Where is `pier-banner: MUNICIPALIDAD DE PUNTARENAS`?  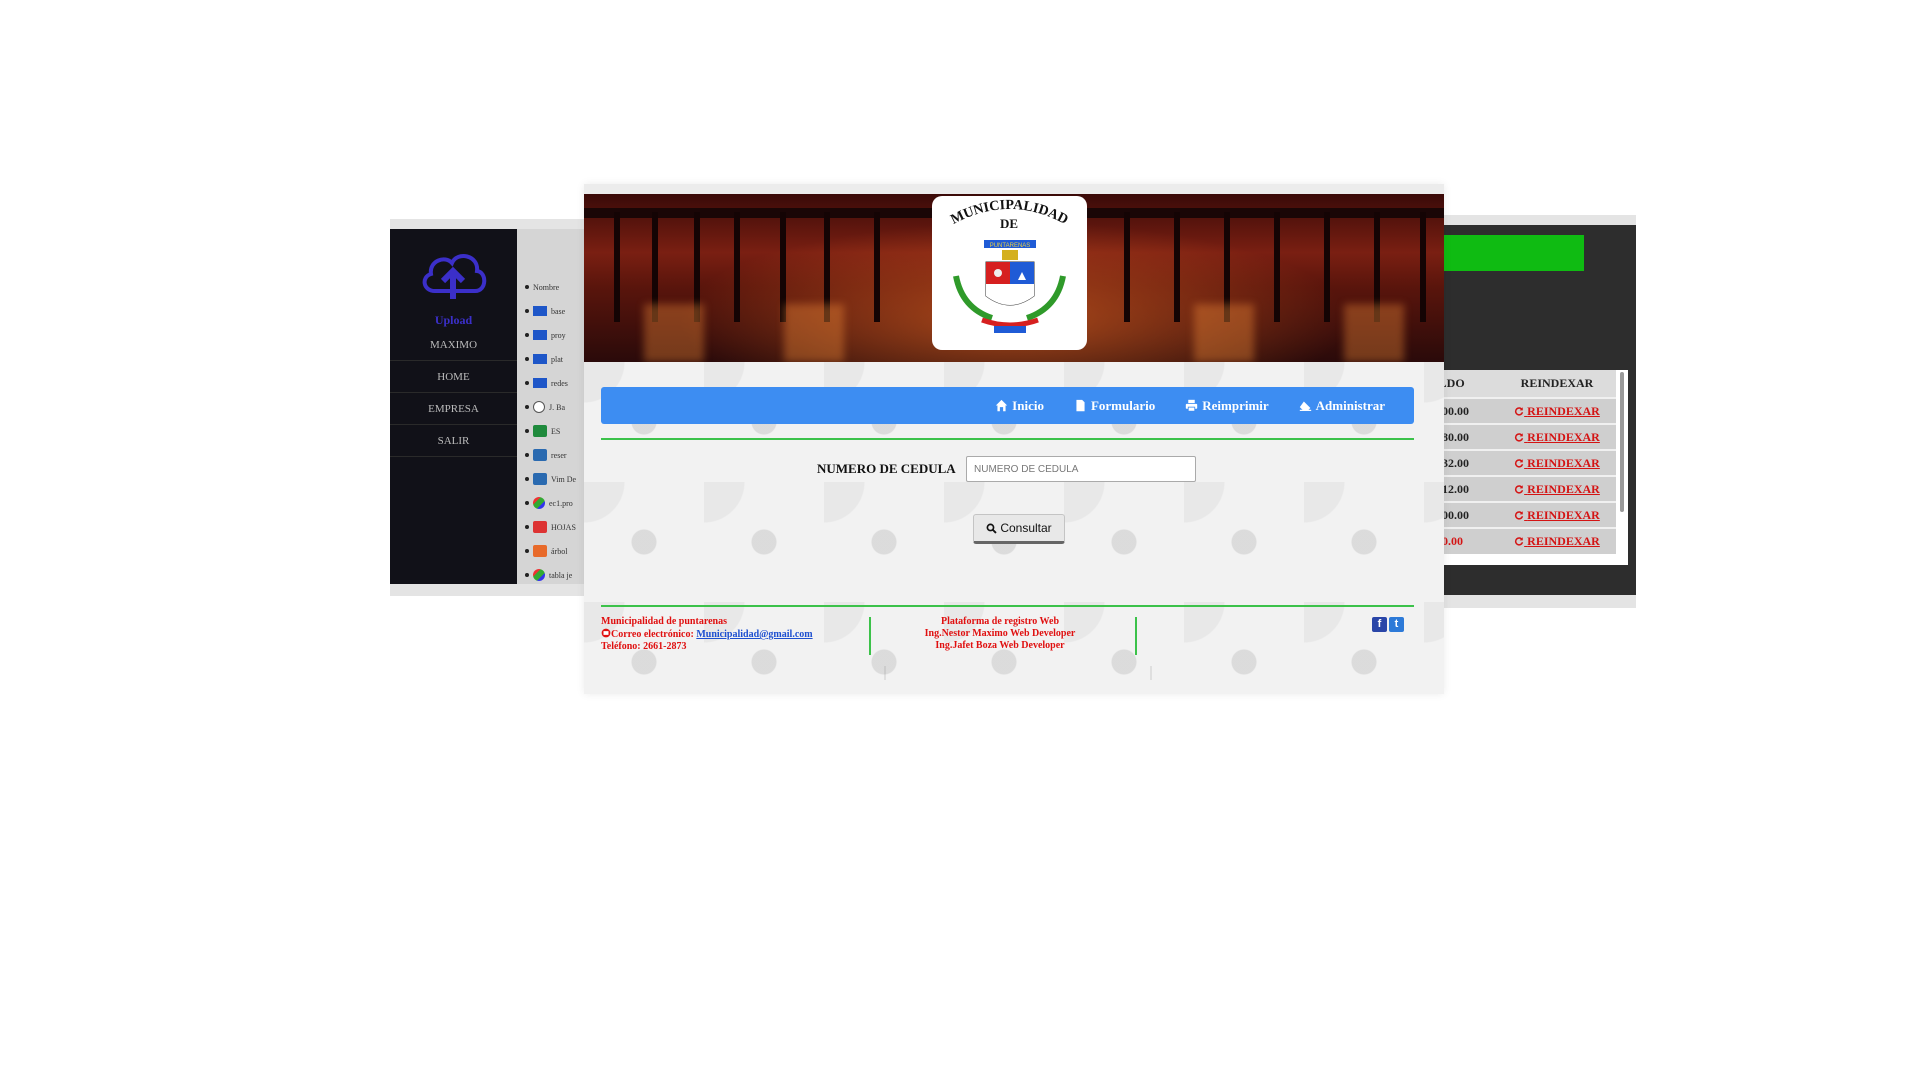 pier-banner: MUNICIPALIDAD DE PUNTARENAS is located at coordinates (1014, 278).